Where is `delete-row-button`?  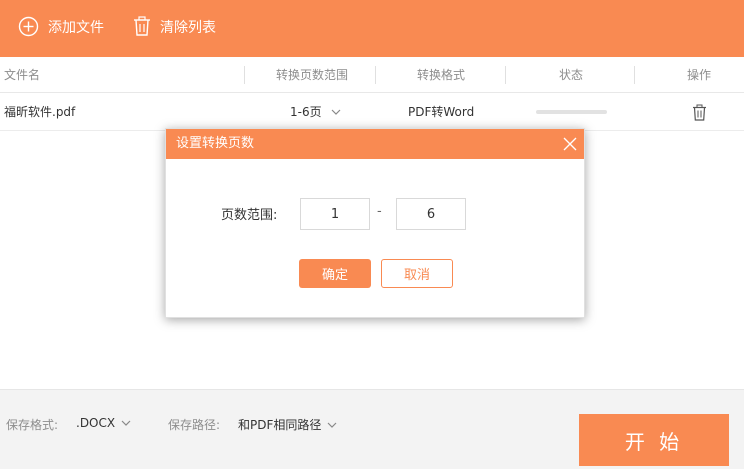
delete-row-button is located at coordinates (699, 114).